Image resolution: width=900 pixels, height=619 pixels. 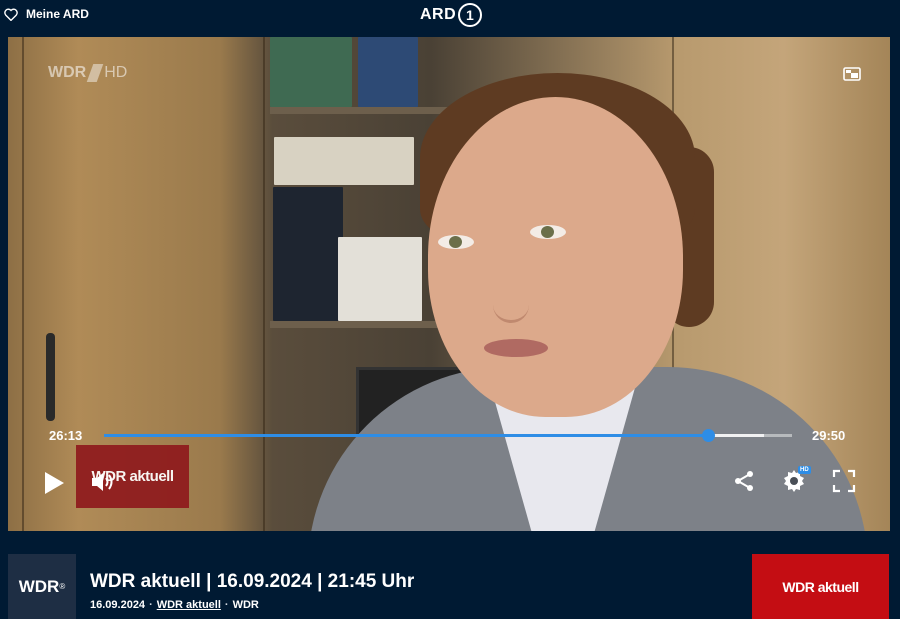 I want to click on wdr-channel-logo: WDR ®, so click(x=42, y=586).